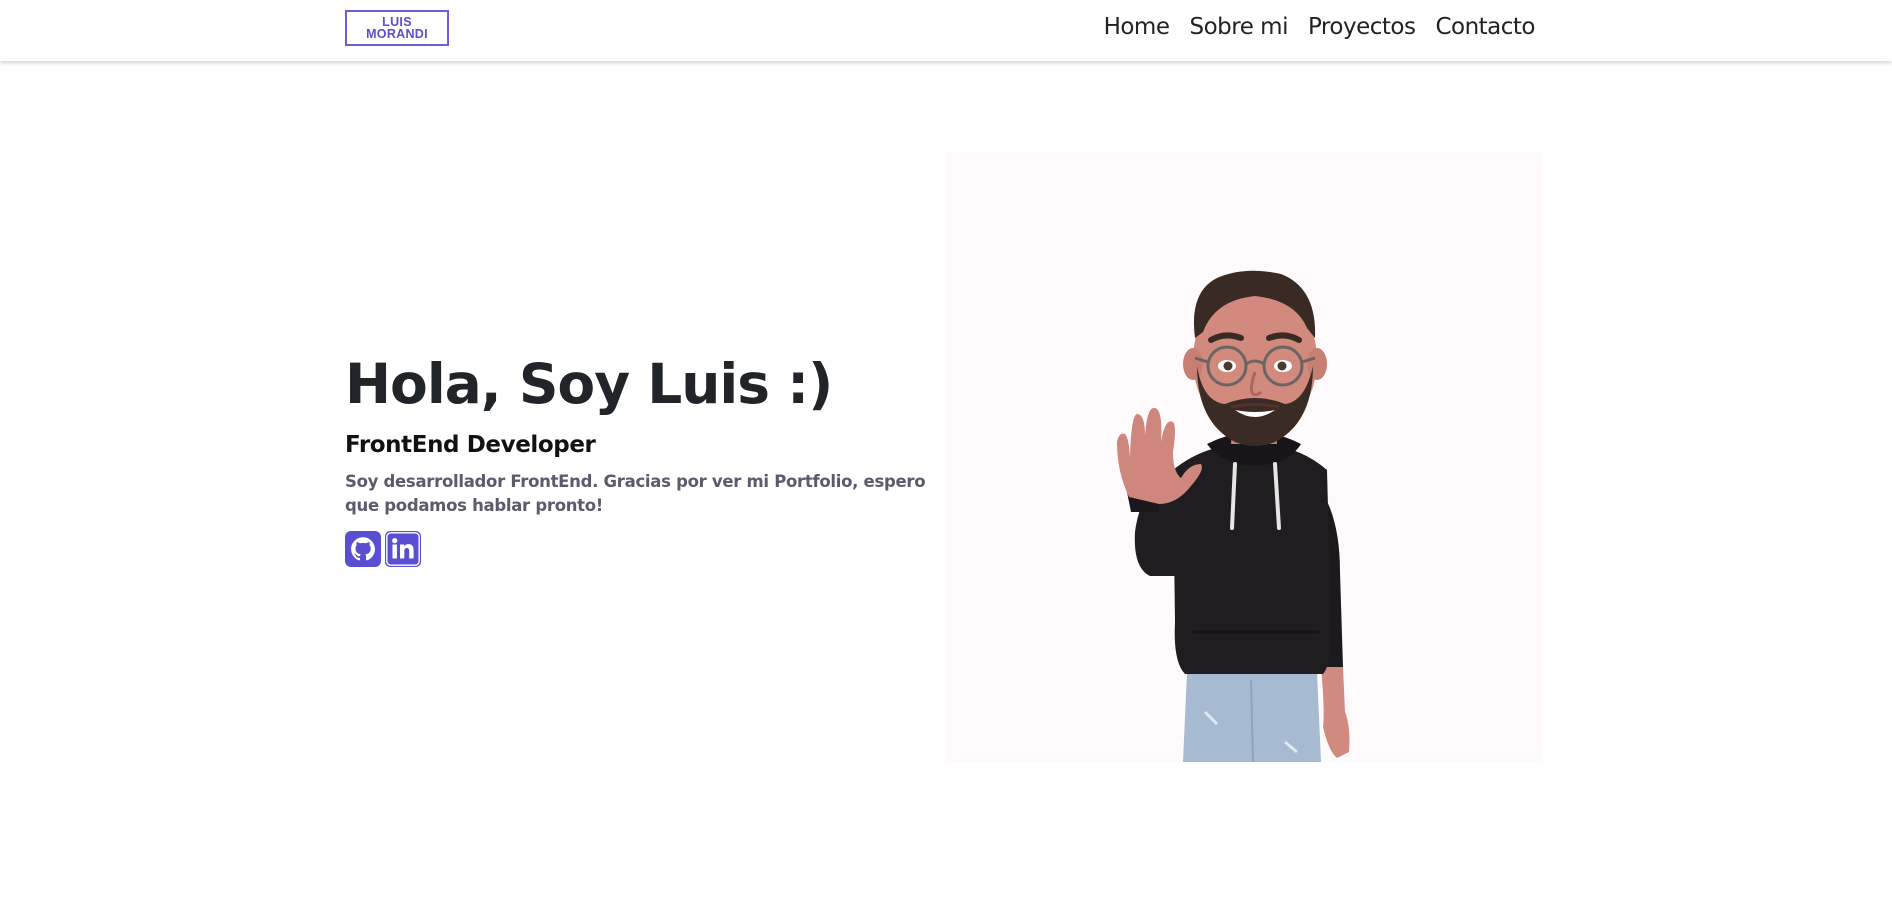  What do you see at coordinates (1238, 27) in the screenshot?
I see `nav-link-sobre-mi: Sobre mi` at bounding box center [1238, 27].